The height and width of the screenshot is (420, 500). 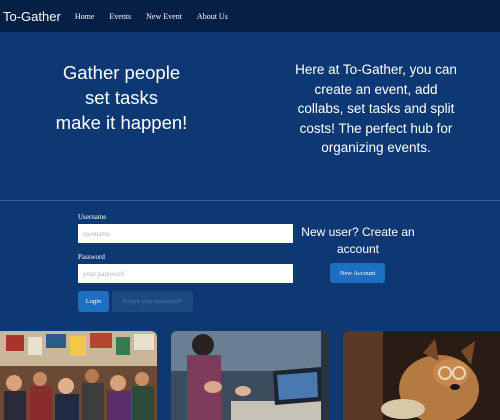 What do you see at coordinates (91, 257) in the screenshot?
I see `password-label: Password` at bounding box center [91, 257].